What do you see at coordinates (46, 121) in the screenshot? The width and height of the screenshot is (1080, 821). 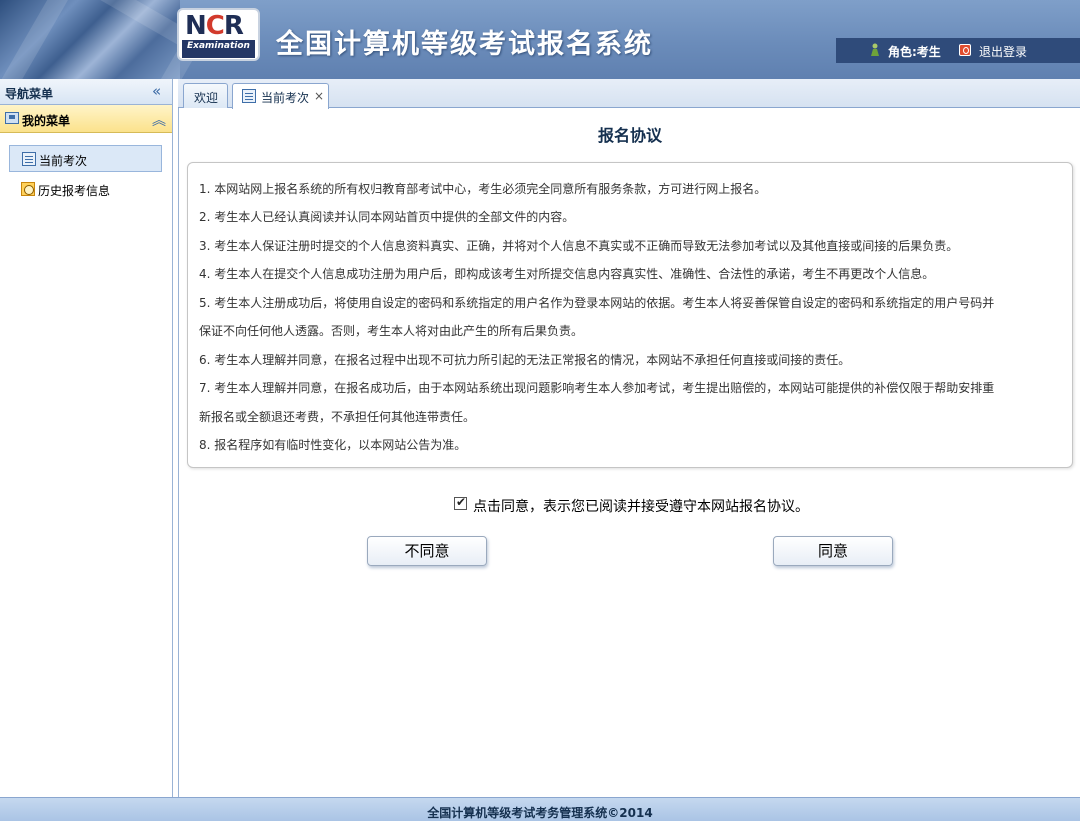 I see `sidebar-group-label: 我的菜单` at bounding box center [46, 121].